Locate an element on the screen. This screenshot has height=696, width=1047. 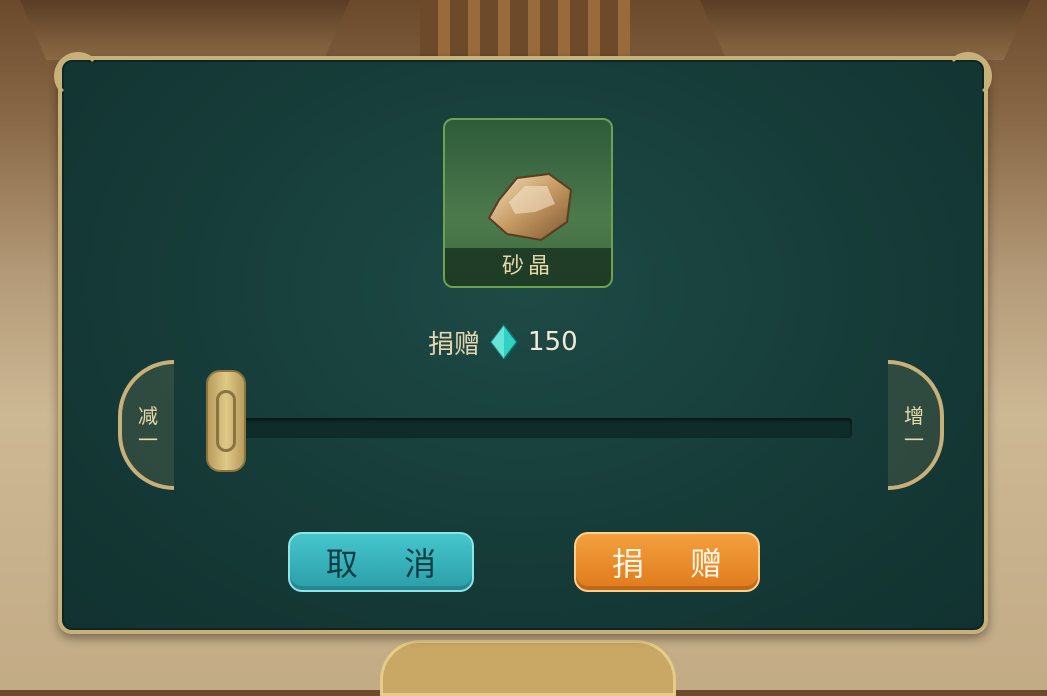
cancel-button: 取 消 is located at coordinates (381, 562).